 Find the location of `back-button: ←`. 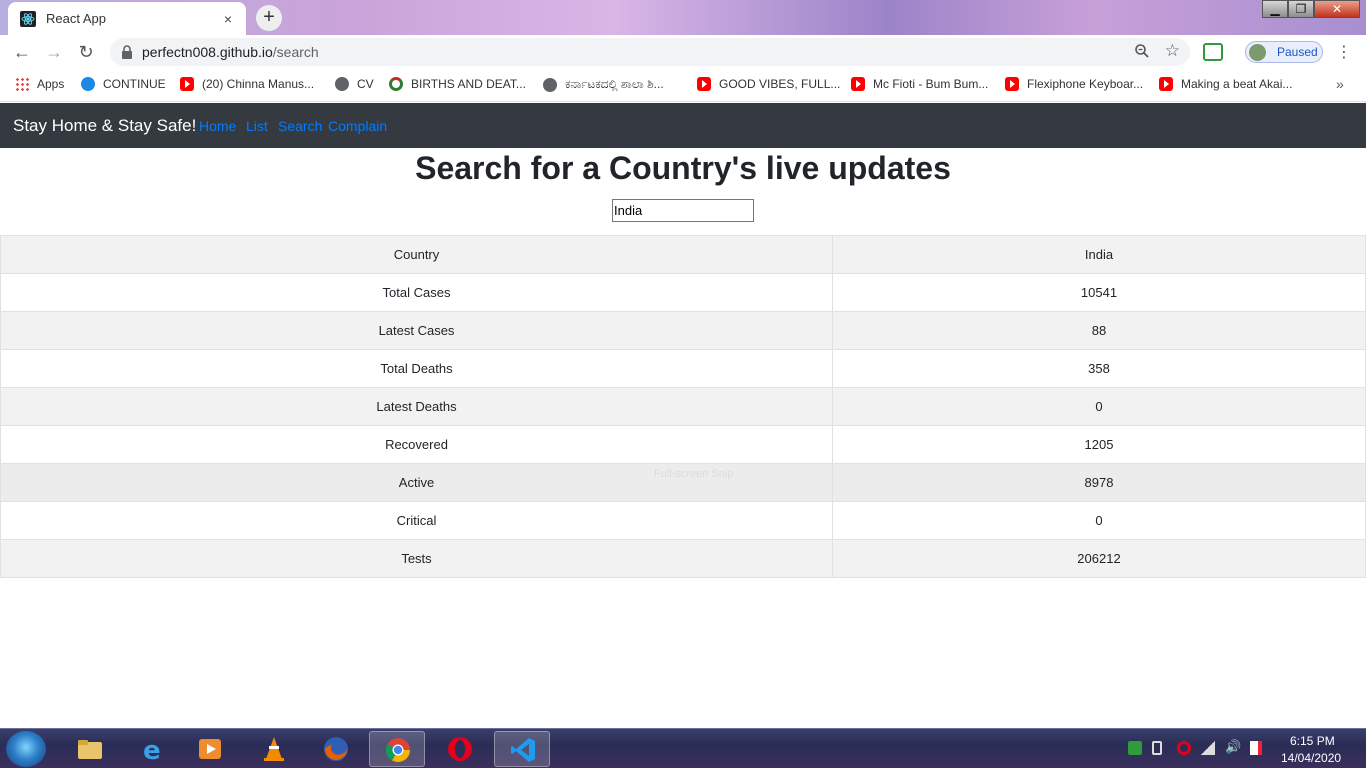

back-button: ← is located at coordinates (22, 53).